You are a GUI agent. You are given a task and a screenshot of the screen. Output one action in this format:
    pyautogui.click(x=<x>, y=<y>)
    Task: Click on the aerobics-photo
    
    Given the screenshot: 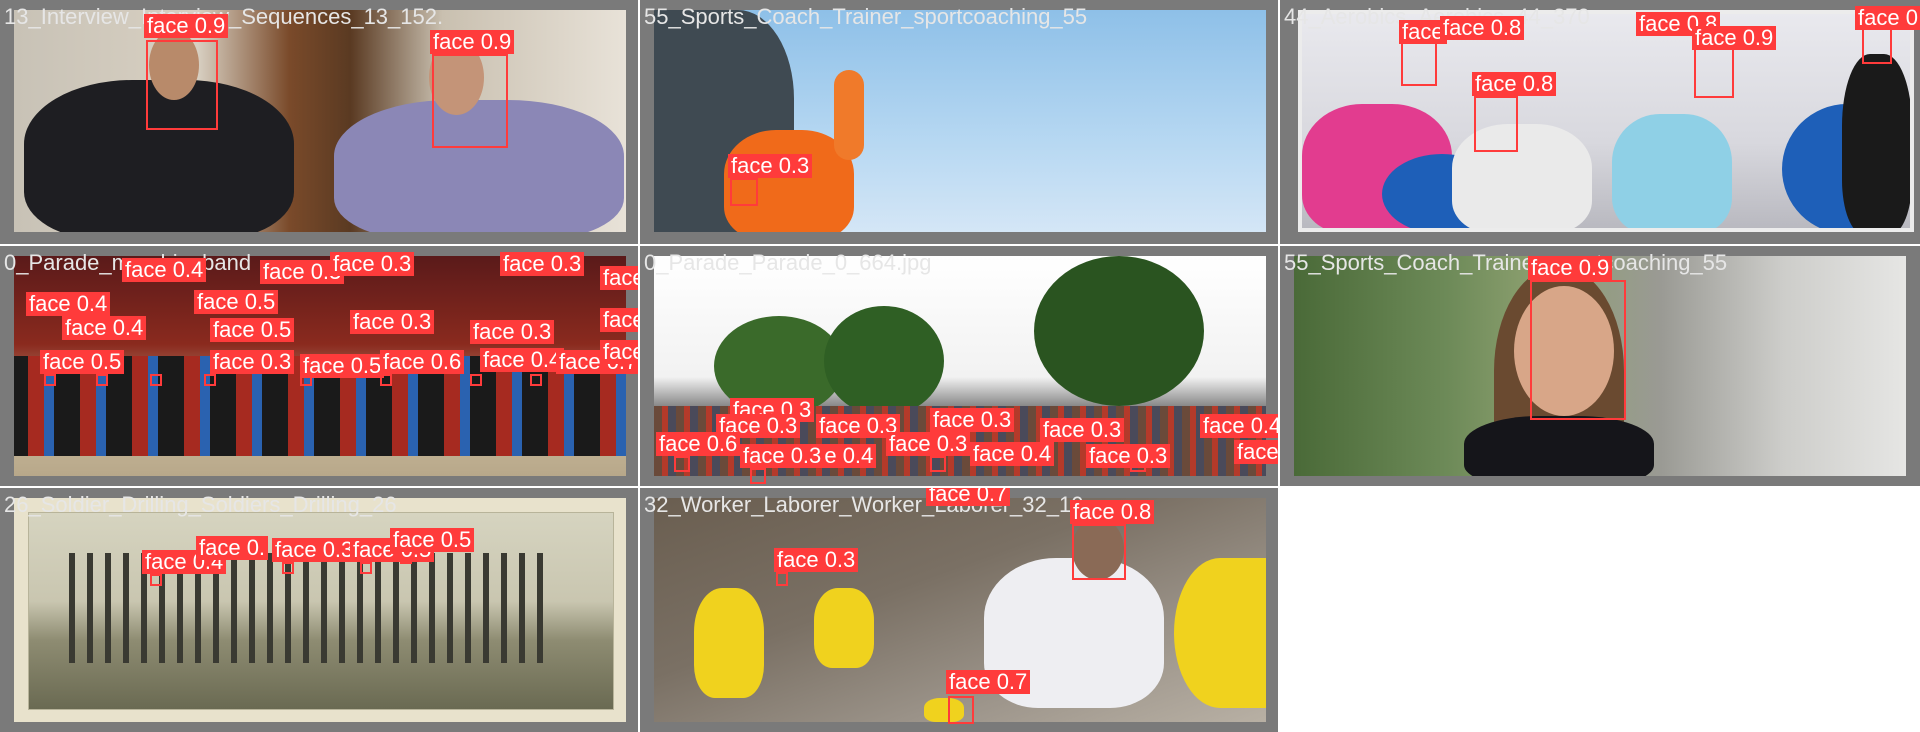 What is the action you would take?
    pyautogui.click(x=1606, y=121)
    